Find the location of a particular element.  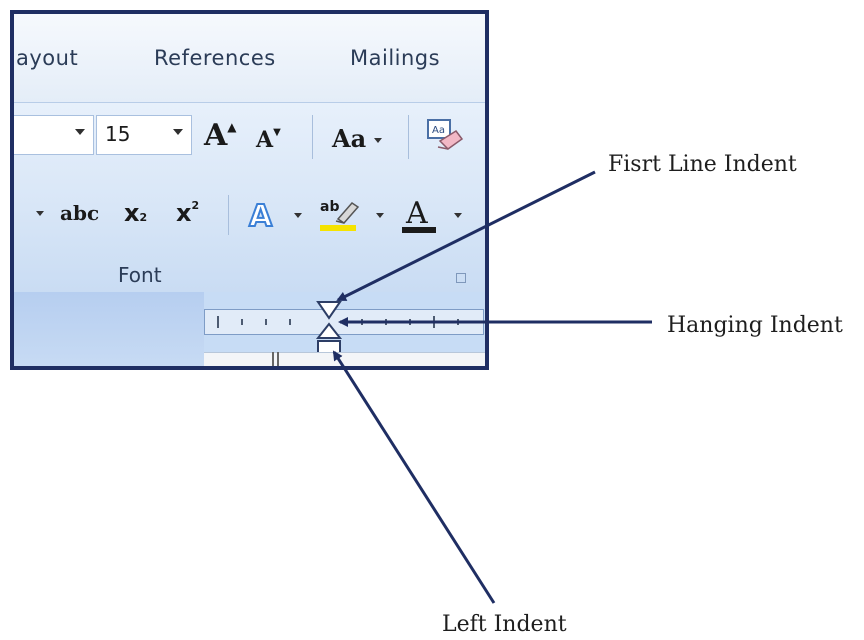

left-indent-label: Left Indent is located at coordinates (504, 624).